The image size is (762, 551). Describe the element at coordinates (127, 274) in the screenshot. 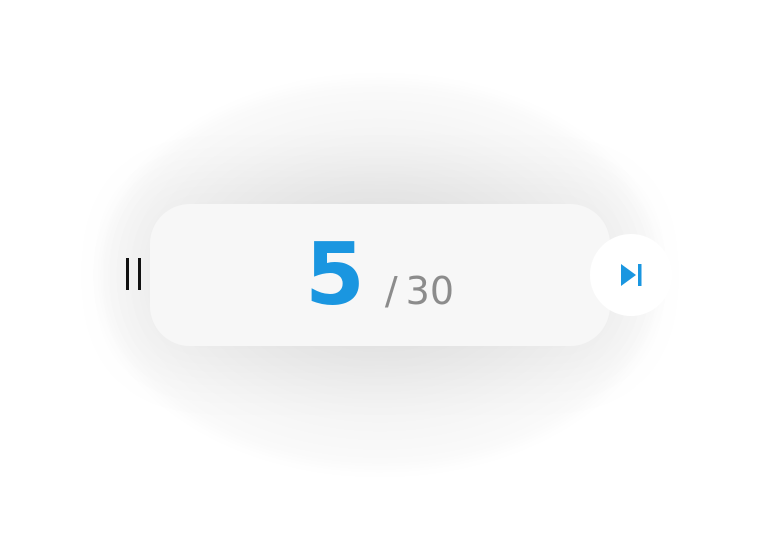

I see `pause-bar-left` at that location.